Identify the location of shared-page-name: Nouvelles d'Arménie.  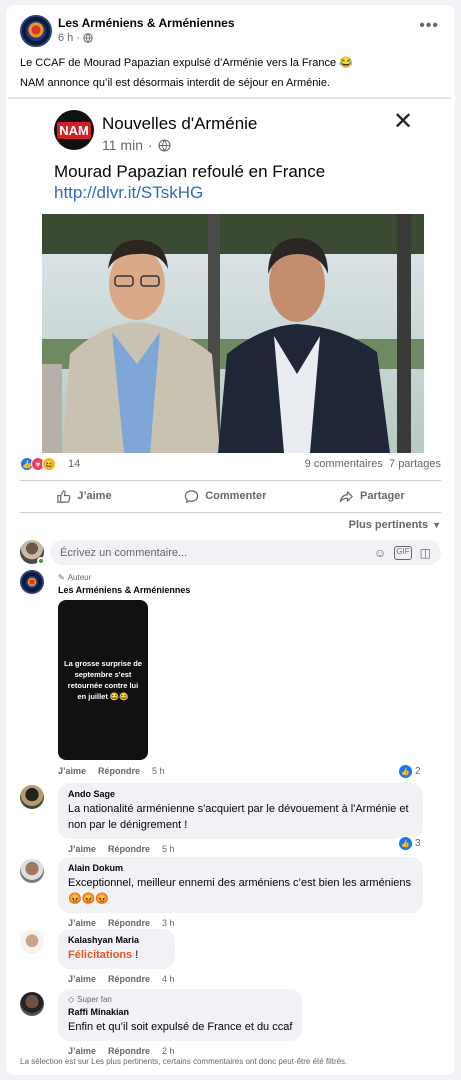
(180, 123).